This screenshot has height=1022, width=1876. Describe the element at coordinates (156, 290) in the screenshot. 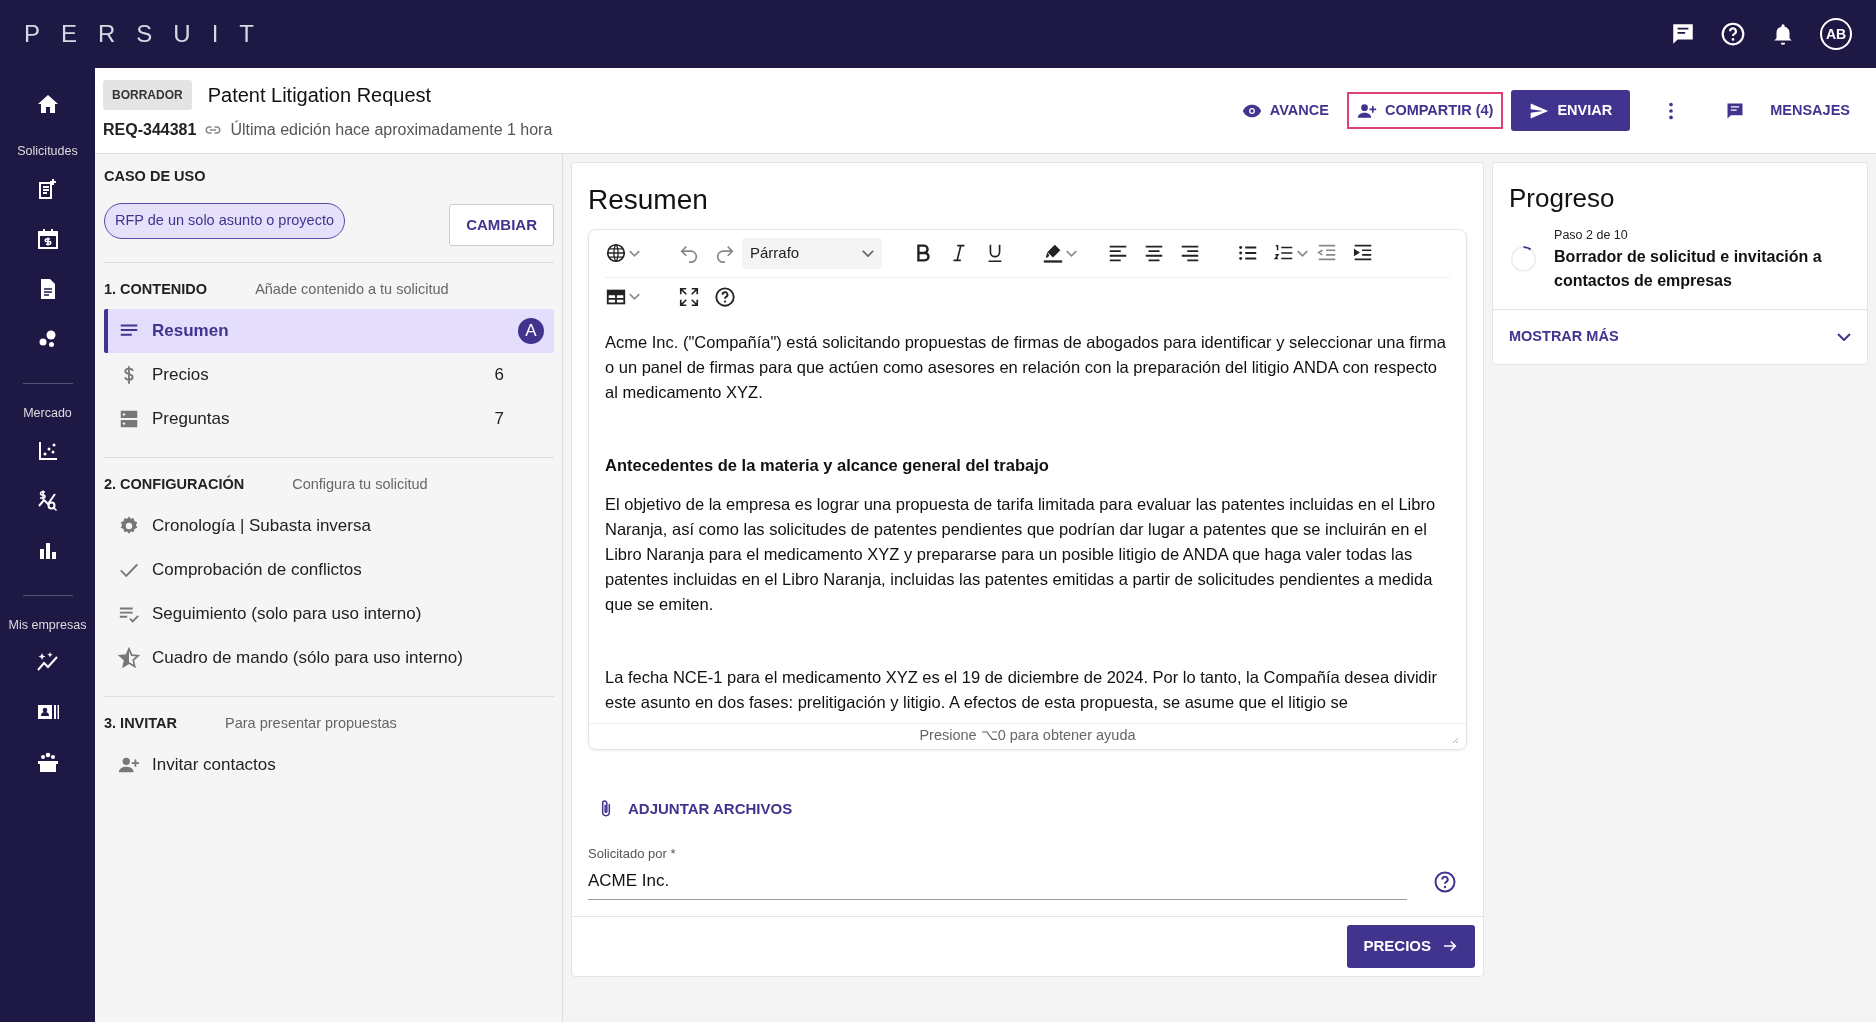

I see `section-title: 1. CONTENIDO` at that location.